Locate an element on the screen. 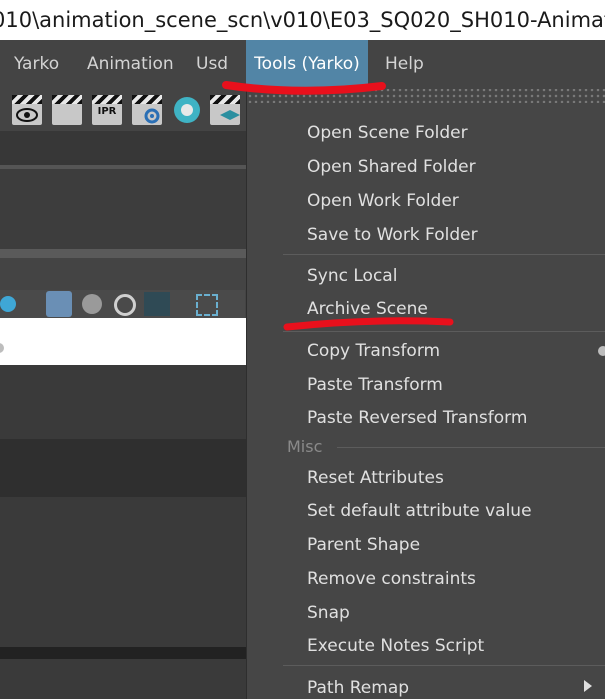 This screenshot has width=605, height=699. menu-item-parent-shape: Parent Shape is located at coordinates (363, 545).